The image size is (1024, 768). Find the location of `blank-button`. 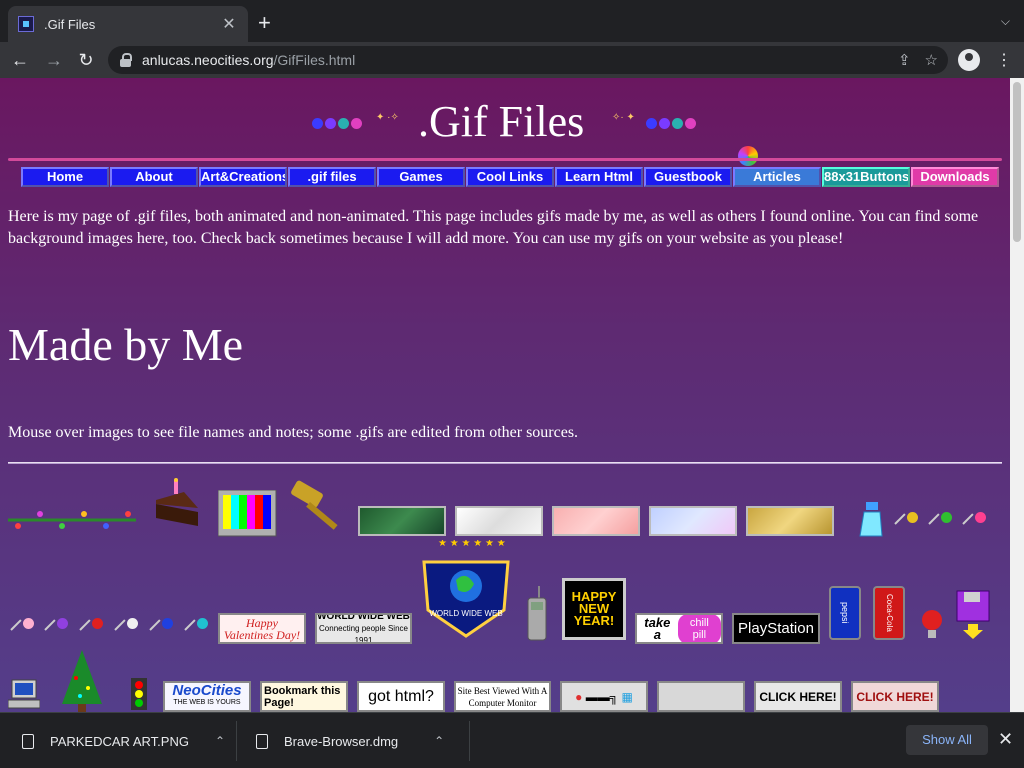

blank-button is located at coordinates (701, 696).